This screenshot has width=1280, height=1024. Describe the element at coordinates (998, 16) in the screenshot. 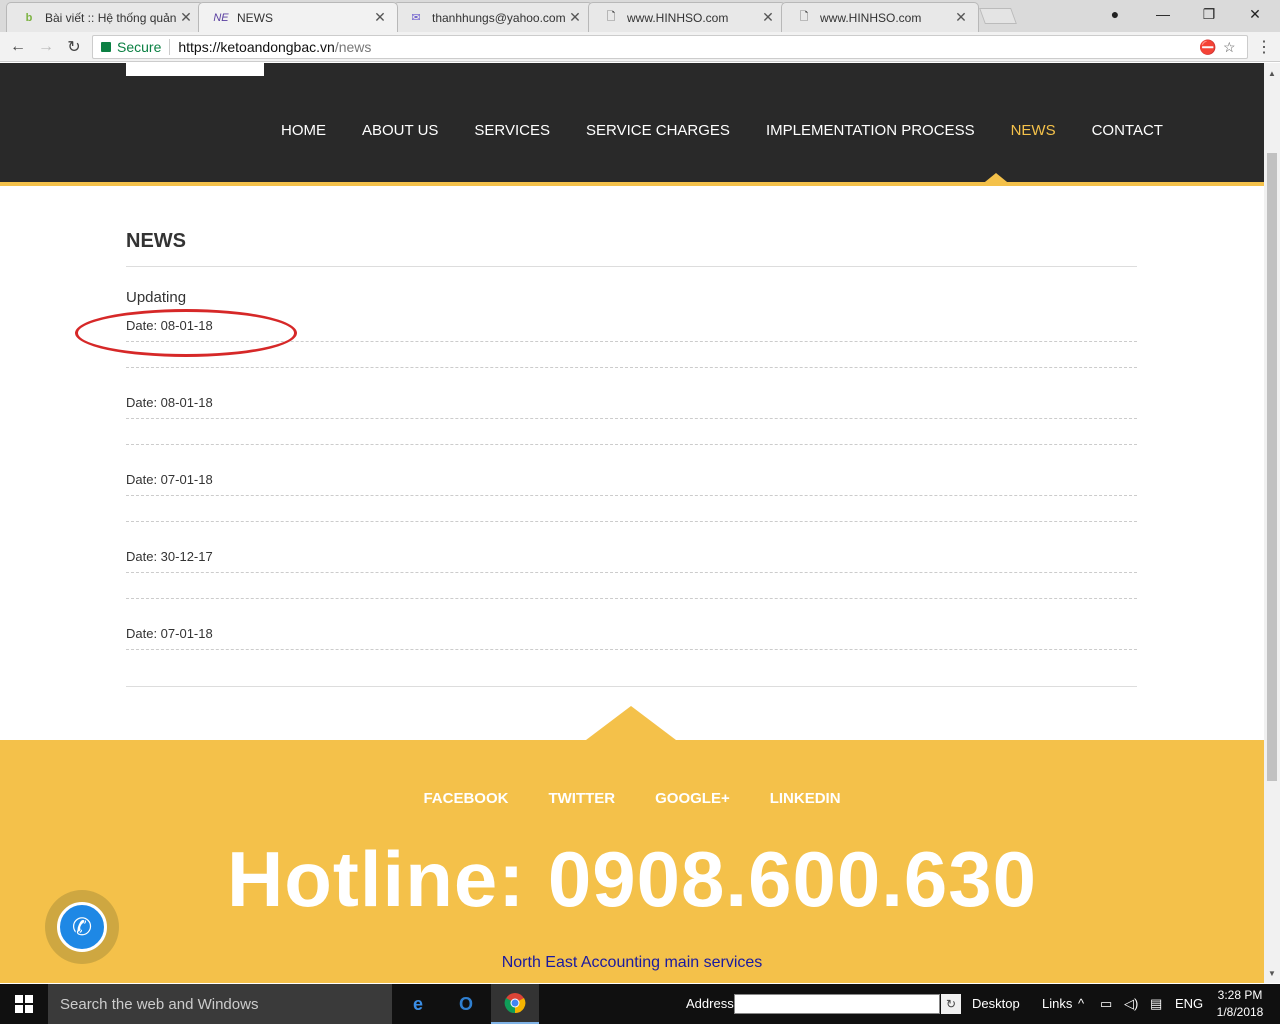

I see `new-tab-button` at that location.